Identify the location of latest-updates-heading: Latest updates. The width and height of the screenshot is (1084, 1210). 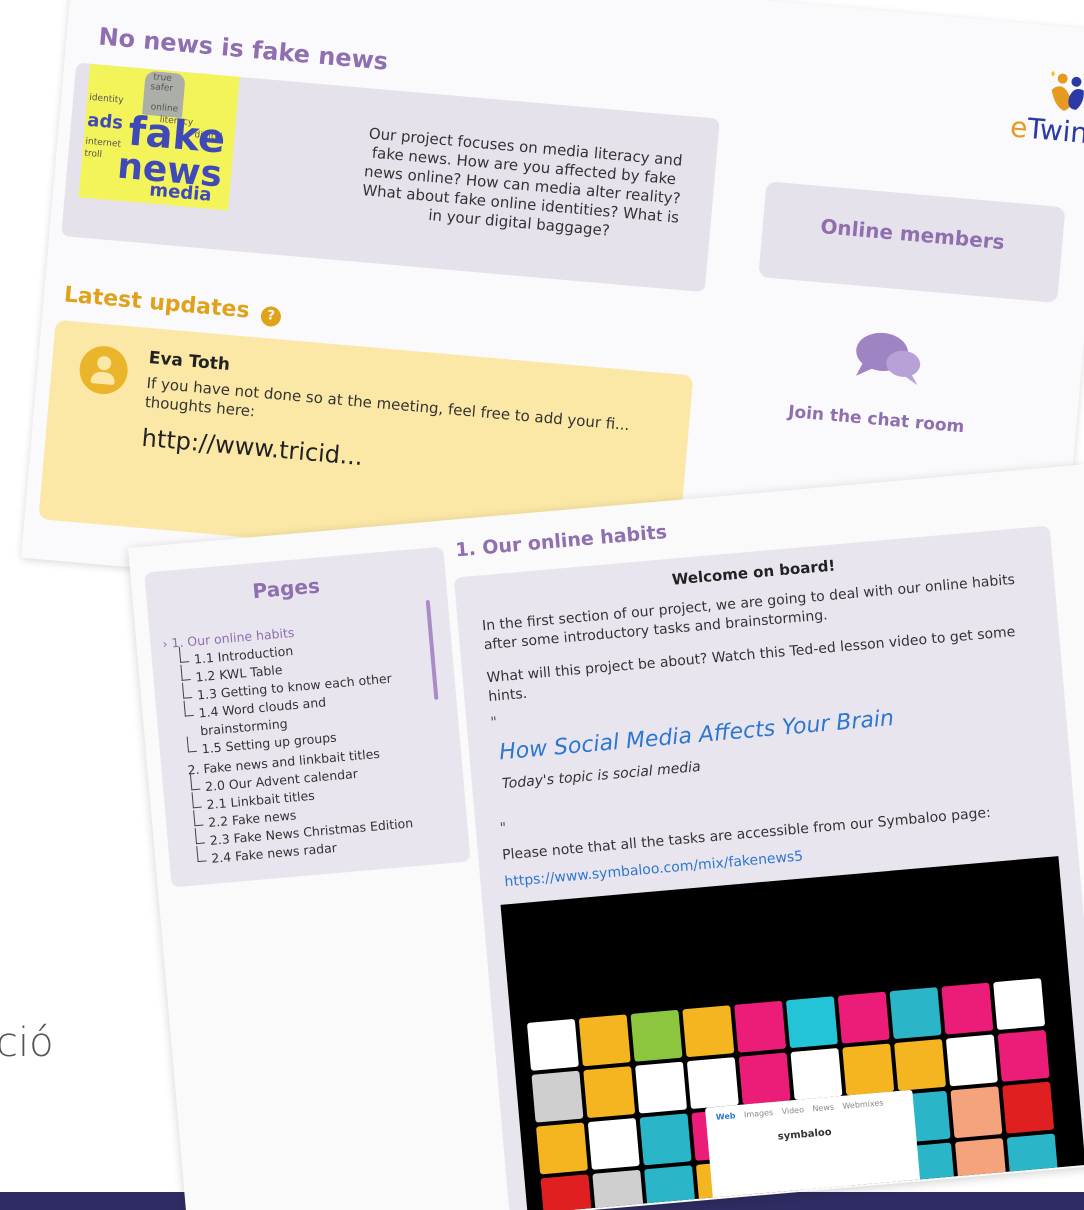
(156, 303).